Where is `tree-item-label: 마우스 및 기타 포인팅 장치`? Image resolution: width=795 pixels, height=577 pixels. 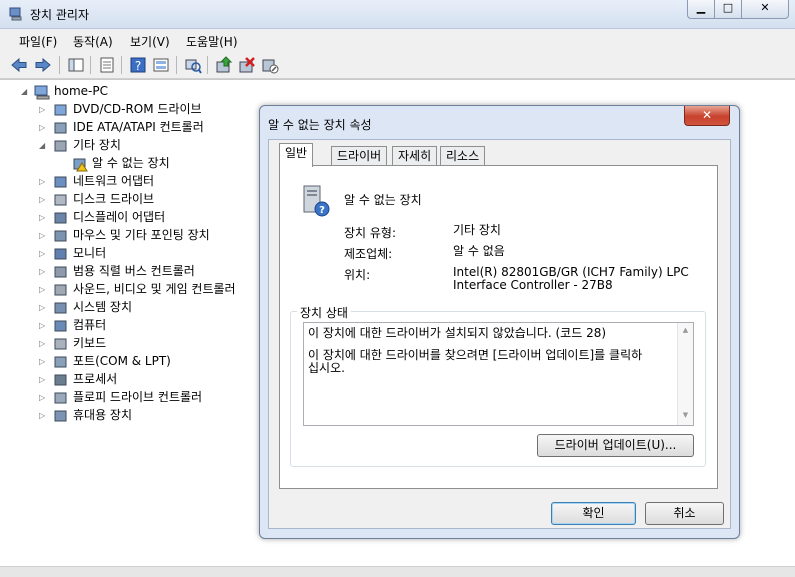
tree-item-label: 마우스 및 기타 포인팅 장치 is located at coordinates (141, 235).